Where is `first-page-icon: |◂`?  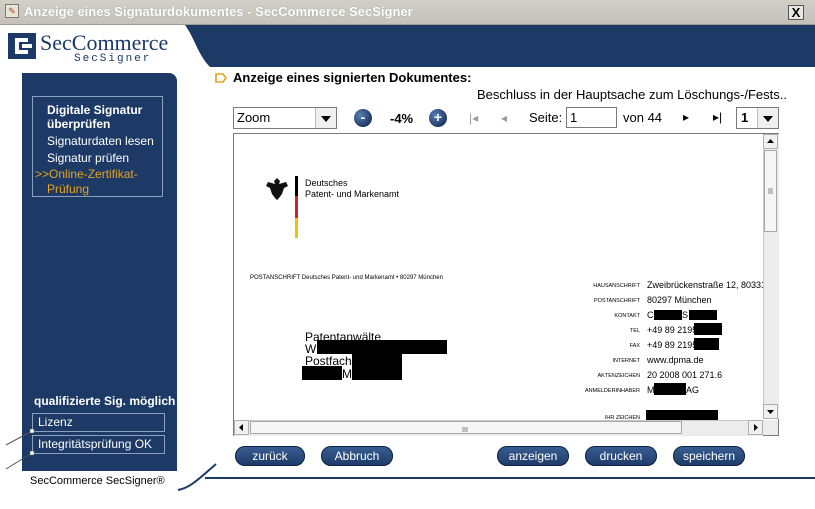 first-page-icon: |◂ is located at coordinates (473, 118).